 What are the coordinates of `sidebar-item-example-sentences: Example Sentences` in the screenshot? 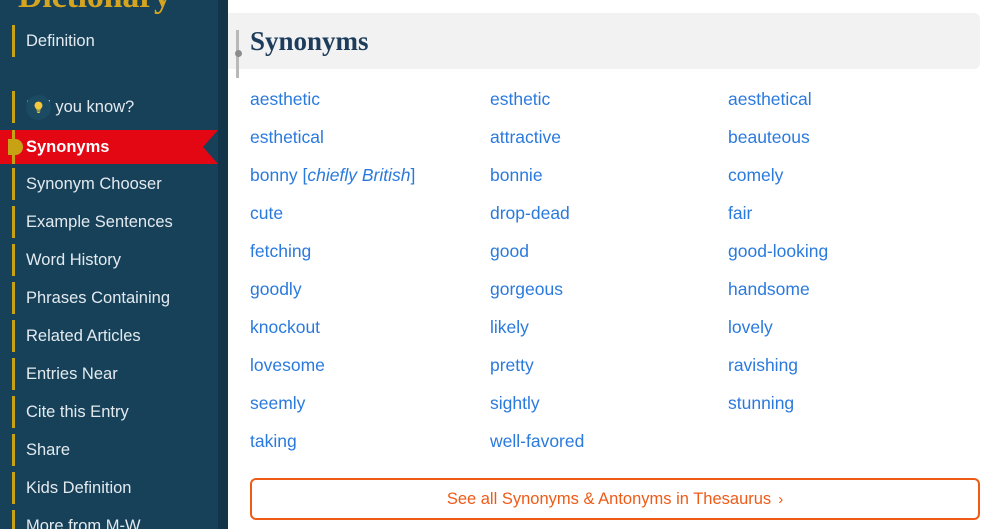 It's located at (109, 222).